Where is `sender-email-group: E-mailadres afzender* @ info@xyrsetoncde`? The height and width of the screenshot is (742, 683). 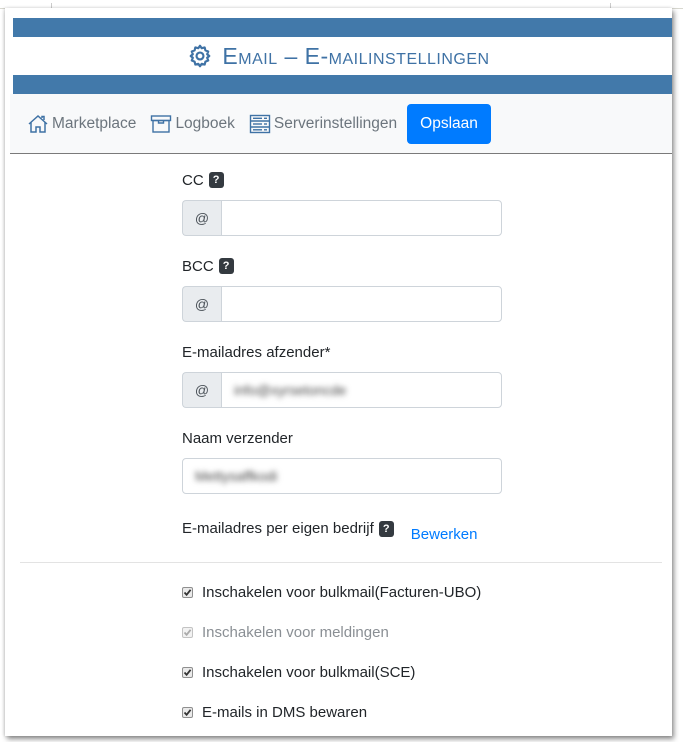
sender-email-group: E-mailadres afzender* @ info@xyrsetoncde is located at coordinates (342, 375).